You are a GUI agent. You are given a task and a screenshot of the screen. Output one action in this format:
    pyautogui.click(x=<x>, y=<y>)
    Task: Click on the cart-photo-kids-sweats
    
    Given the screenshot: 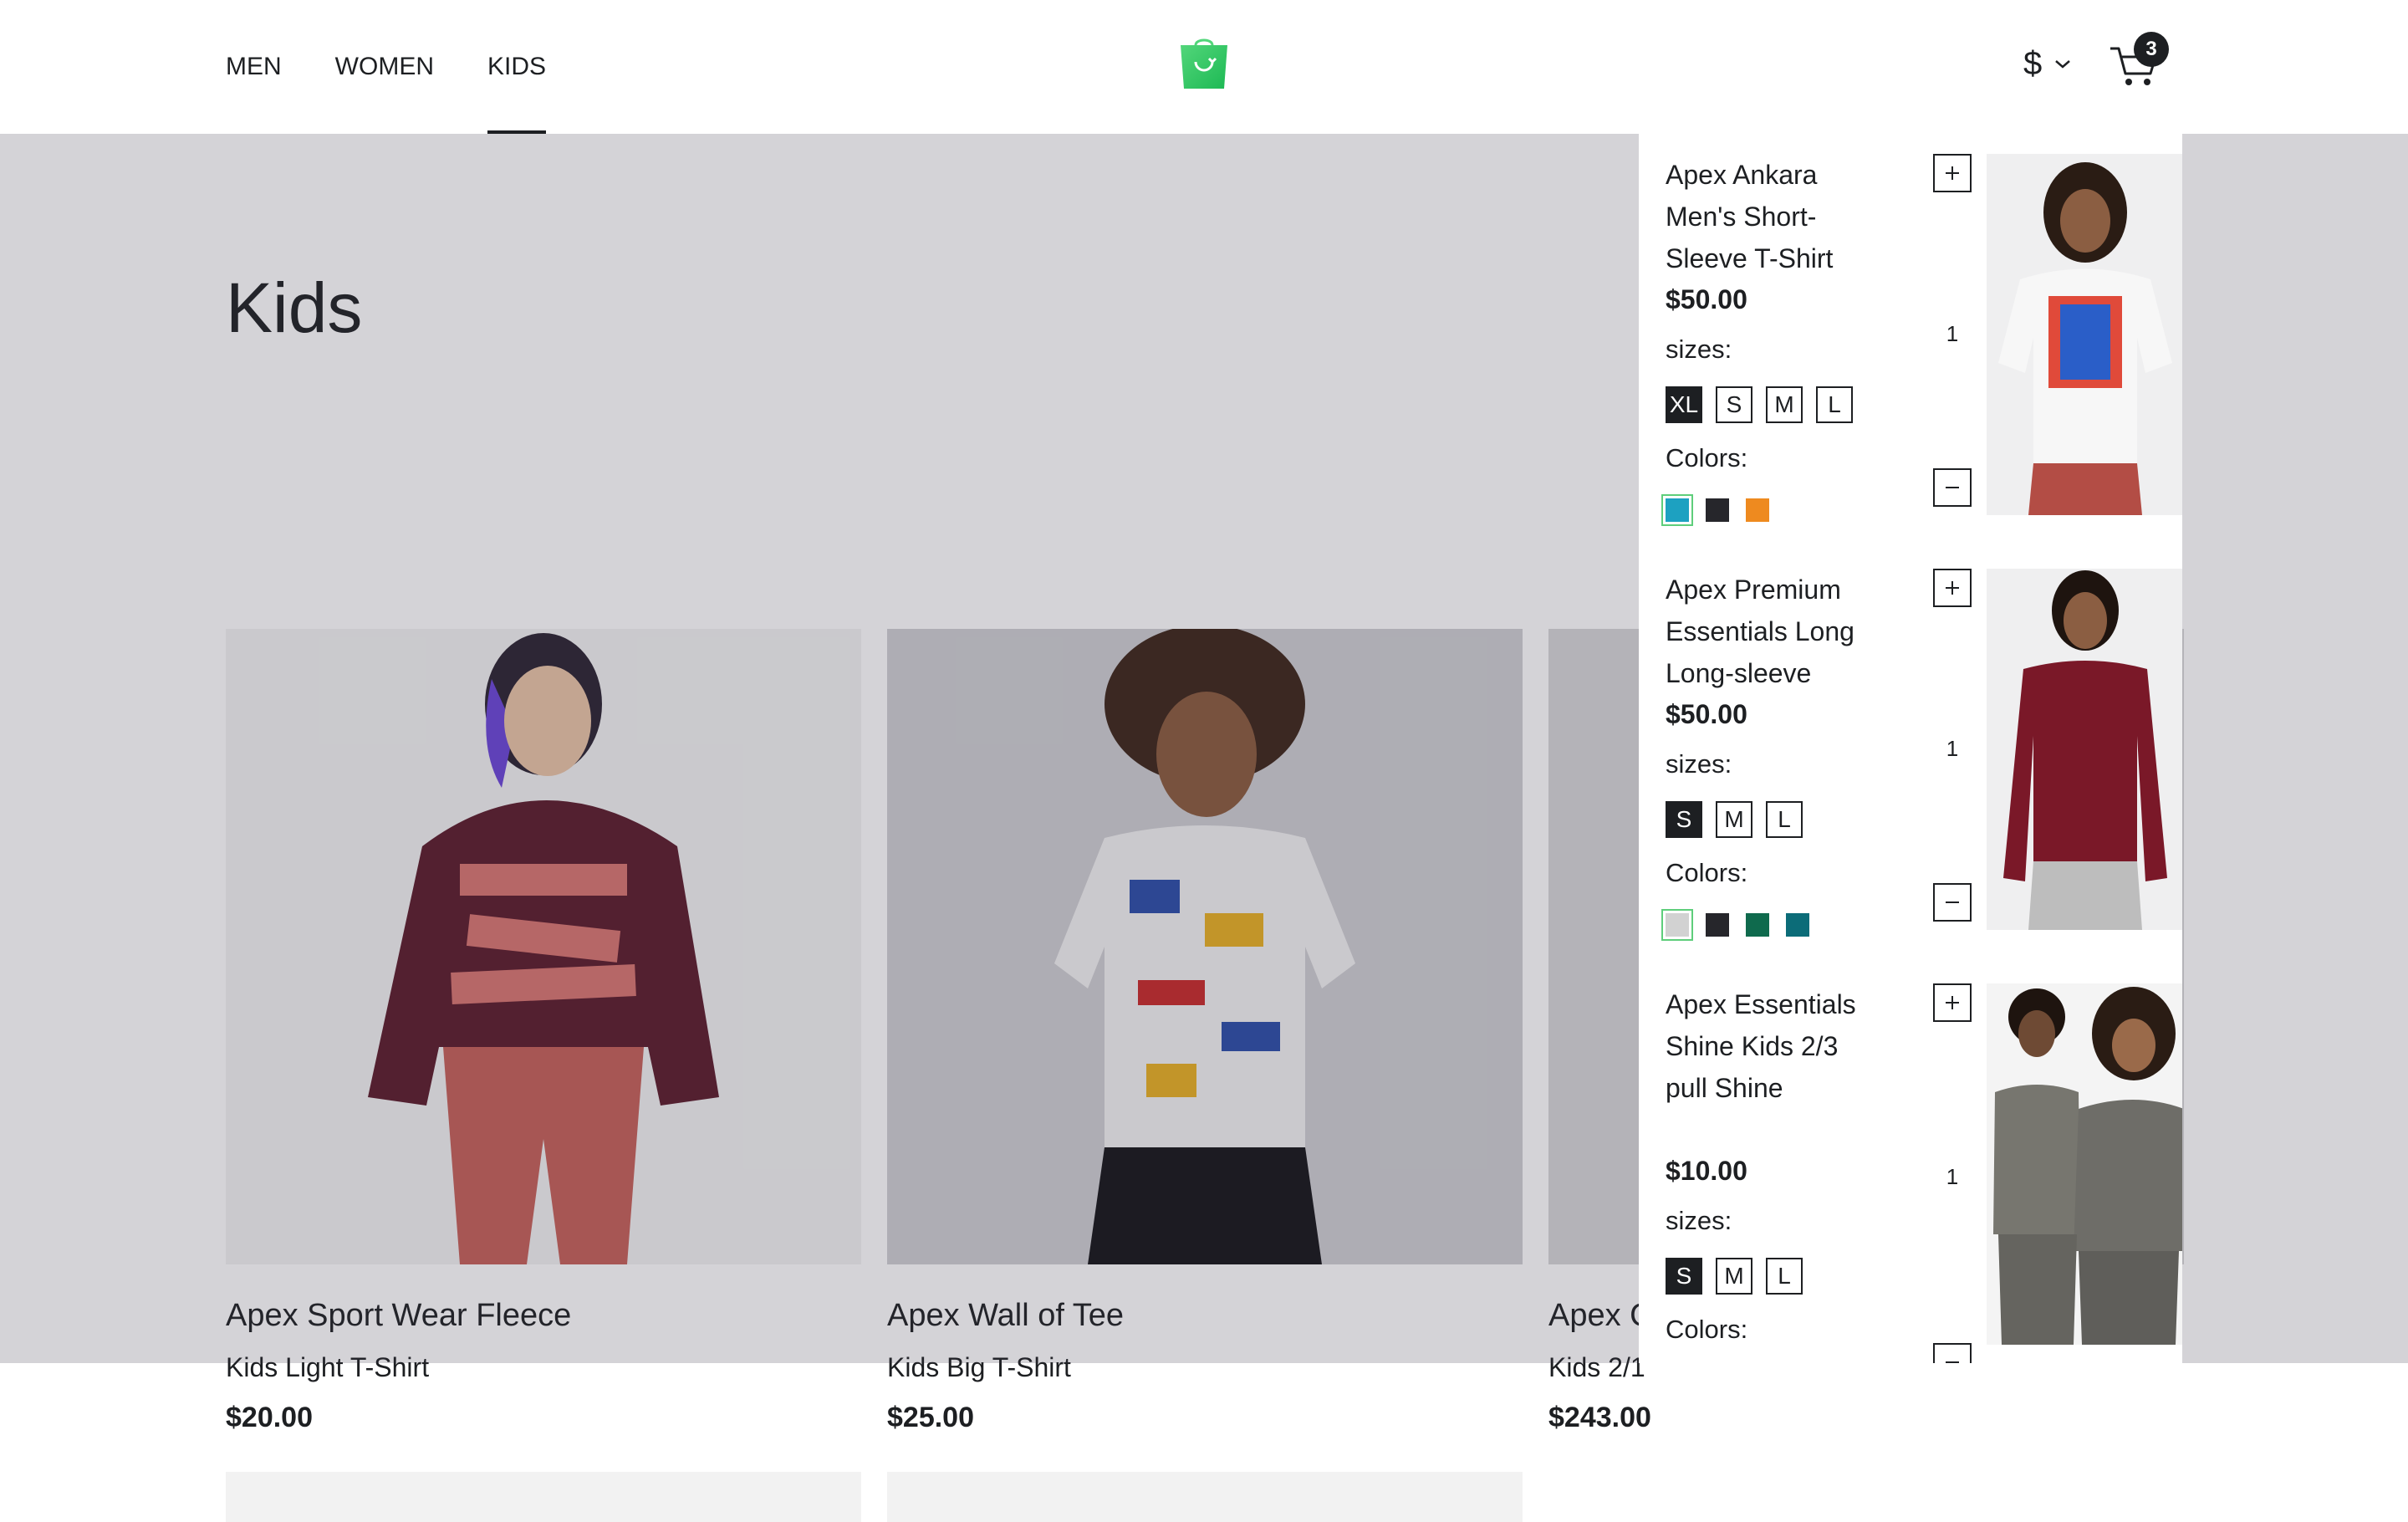 What is the action you would take?
    pyautogui.click(x=2085, y=1164)
    